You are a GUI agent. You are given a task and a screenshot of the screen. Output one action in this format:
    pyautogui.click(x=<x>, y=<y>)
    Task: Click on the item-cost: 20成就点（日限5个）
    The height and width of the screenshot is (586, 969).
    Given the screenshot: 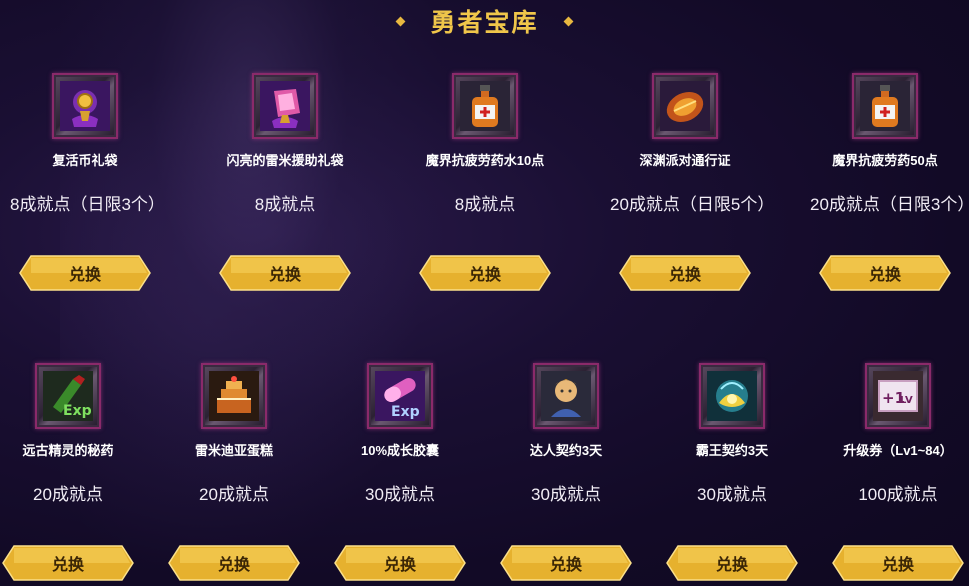 What is the action you would take?
    pyautogui.click(x=692, y=204)
    